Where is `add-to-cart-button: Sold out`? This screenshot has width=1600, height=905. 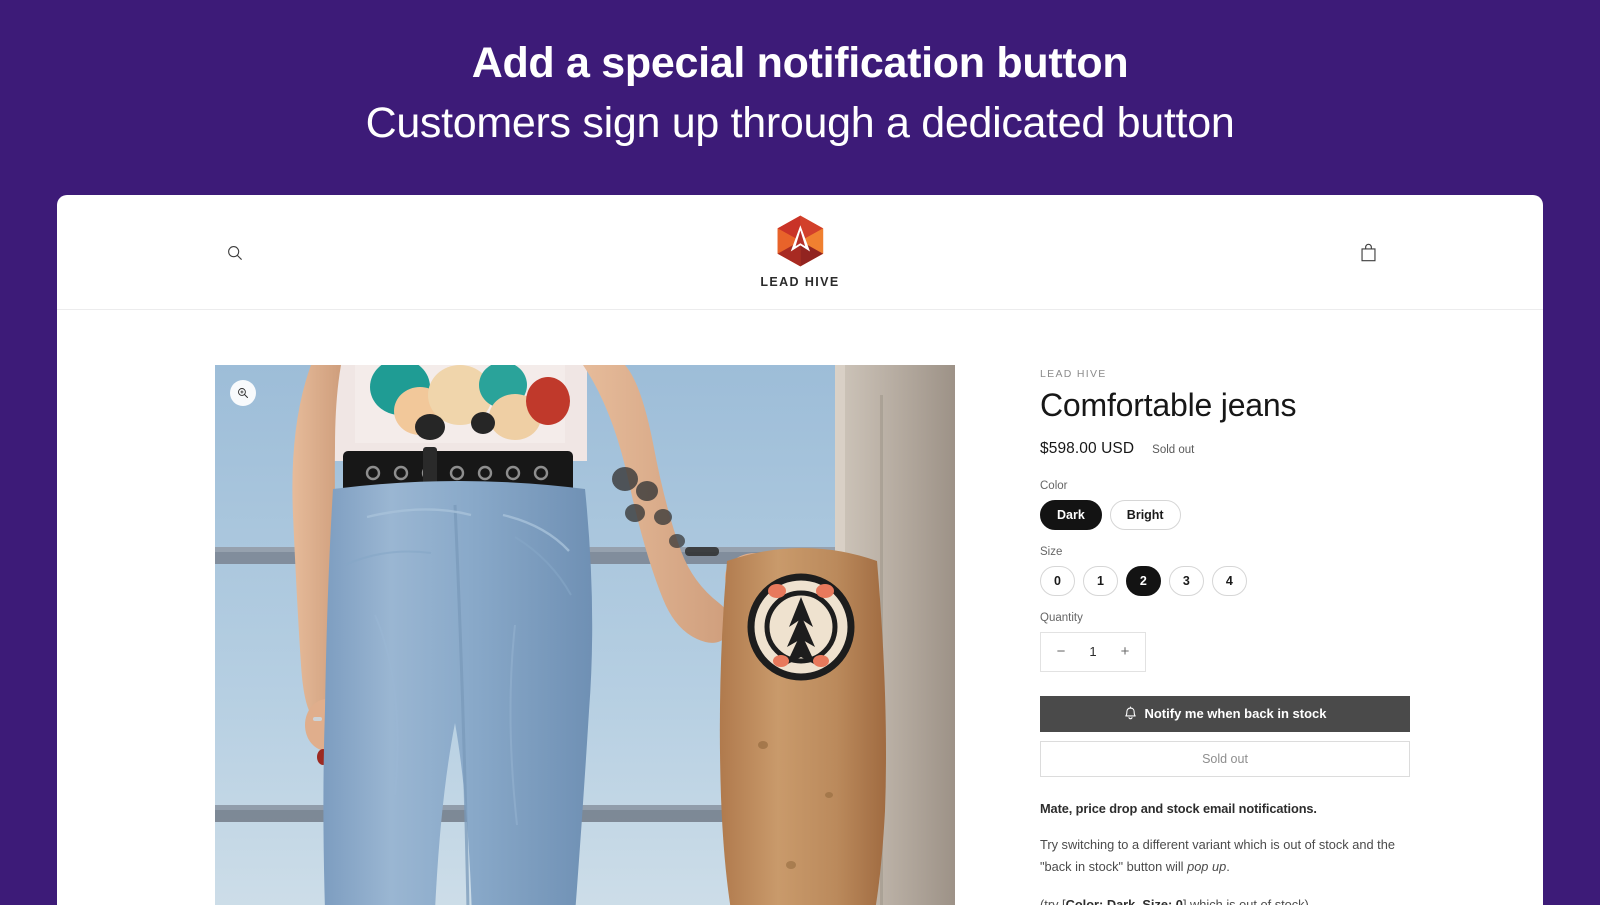 add-to-cart-button: Sold out is located at coordinates (1225, 758).